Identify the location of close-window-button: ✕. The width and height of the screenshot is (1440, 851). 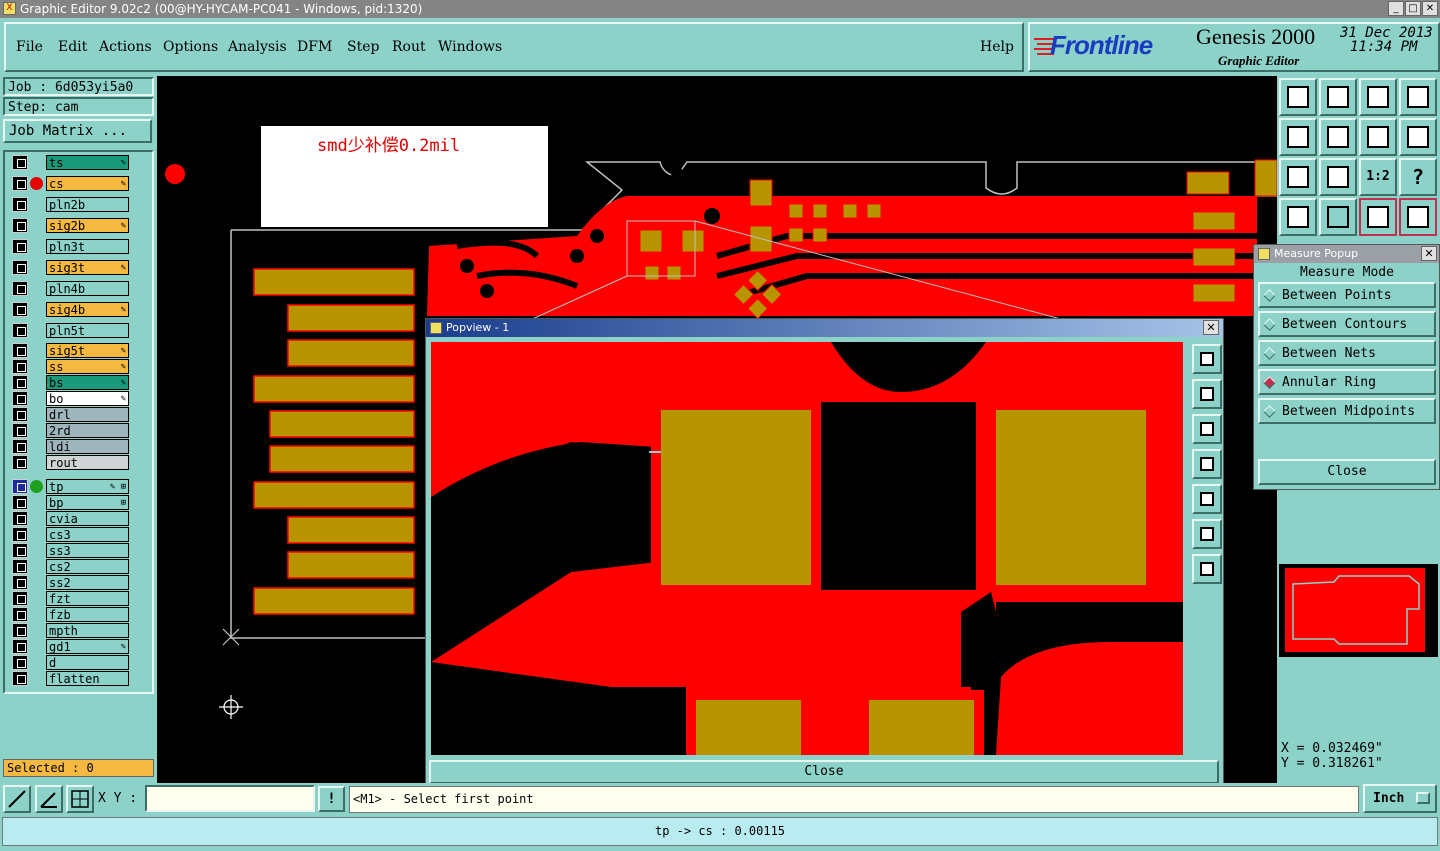
(1430, 8).